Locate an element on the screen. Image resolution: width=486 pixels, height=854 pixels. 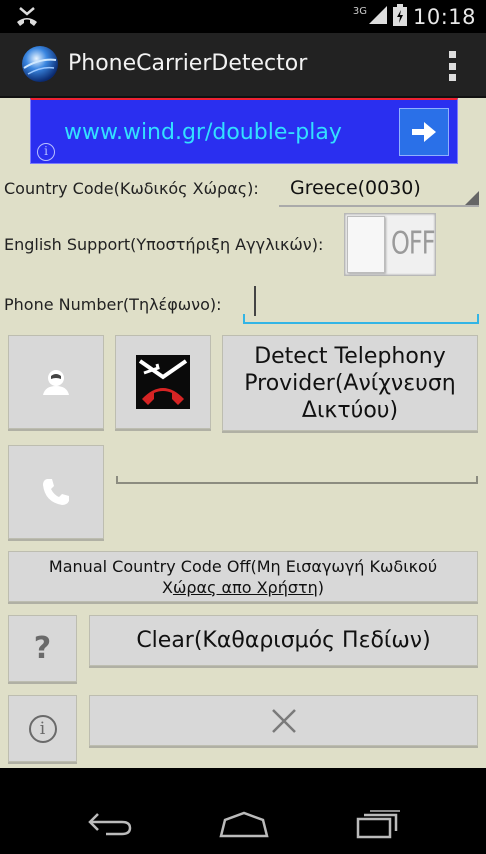
manual-button-line2: Χώρας απο Χρήστη) is located at coordinates (243, 587).